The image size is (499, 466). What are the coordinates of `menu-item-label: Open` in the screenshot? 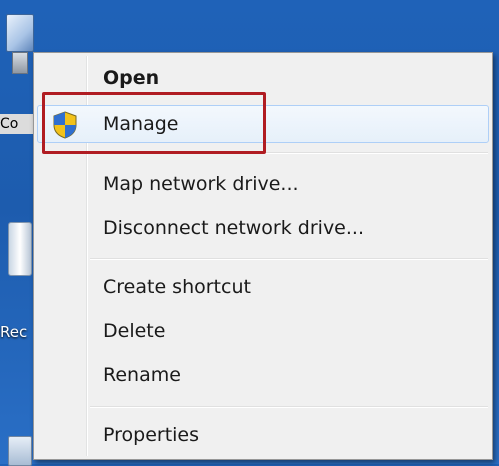 It's located at (131, 78).